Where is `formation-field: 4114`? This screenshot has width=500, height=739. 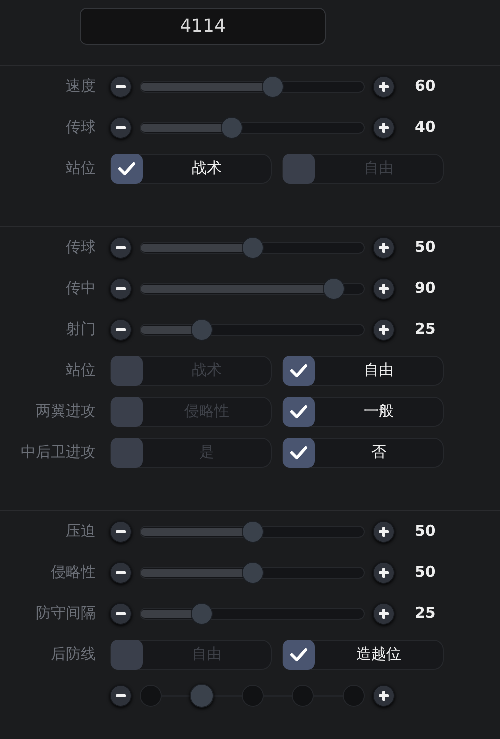
formation-field: 4114 is located at coordinates (203, 26).